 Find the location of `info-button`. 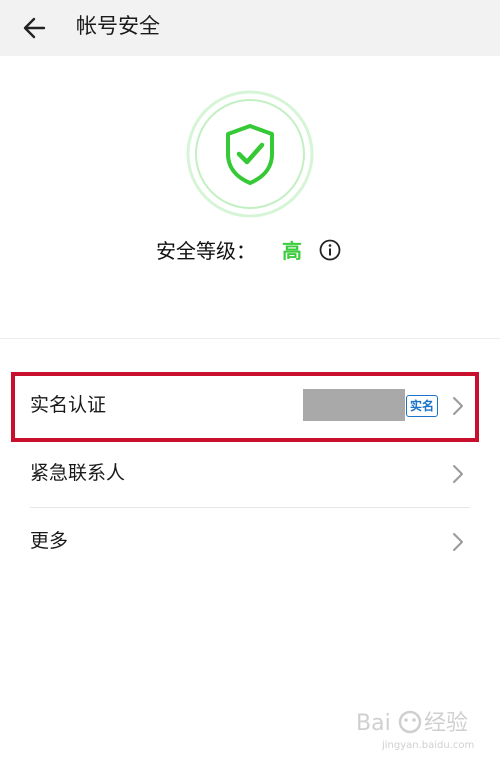

info-button is located at coordinates (330, 250).